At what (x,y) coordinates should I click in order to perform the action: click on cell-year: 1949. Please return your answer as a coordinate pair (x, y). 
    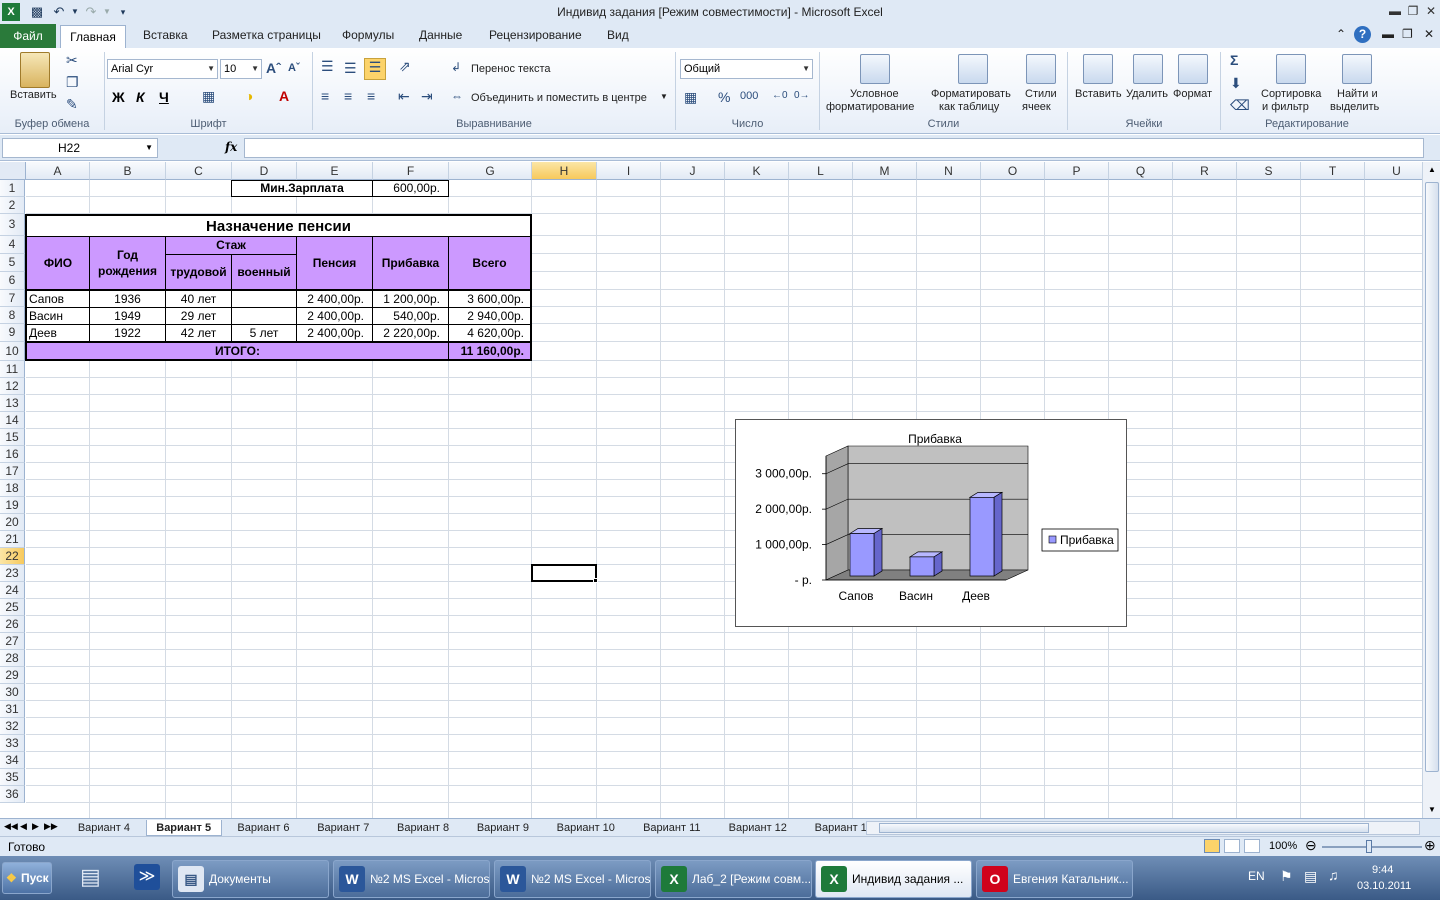
    Looking at the image, I should click on (127, 316).